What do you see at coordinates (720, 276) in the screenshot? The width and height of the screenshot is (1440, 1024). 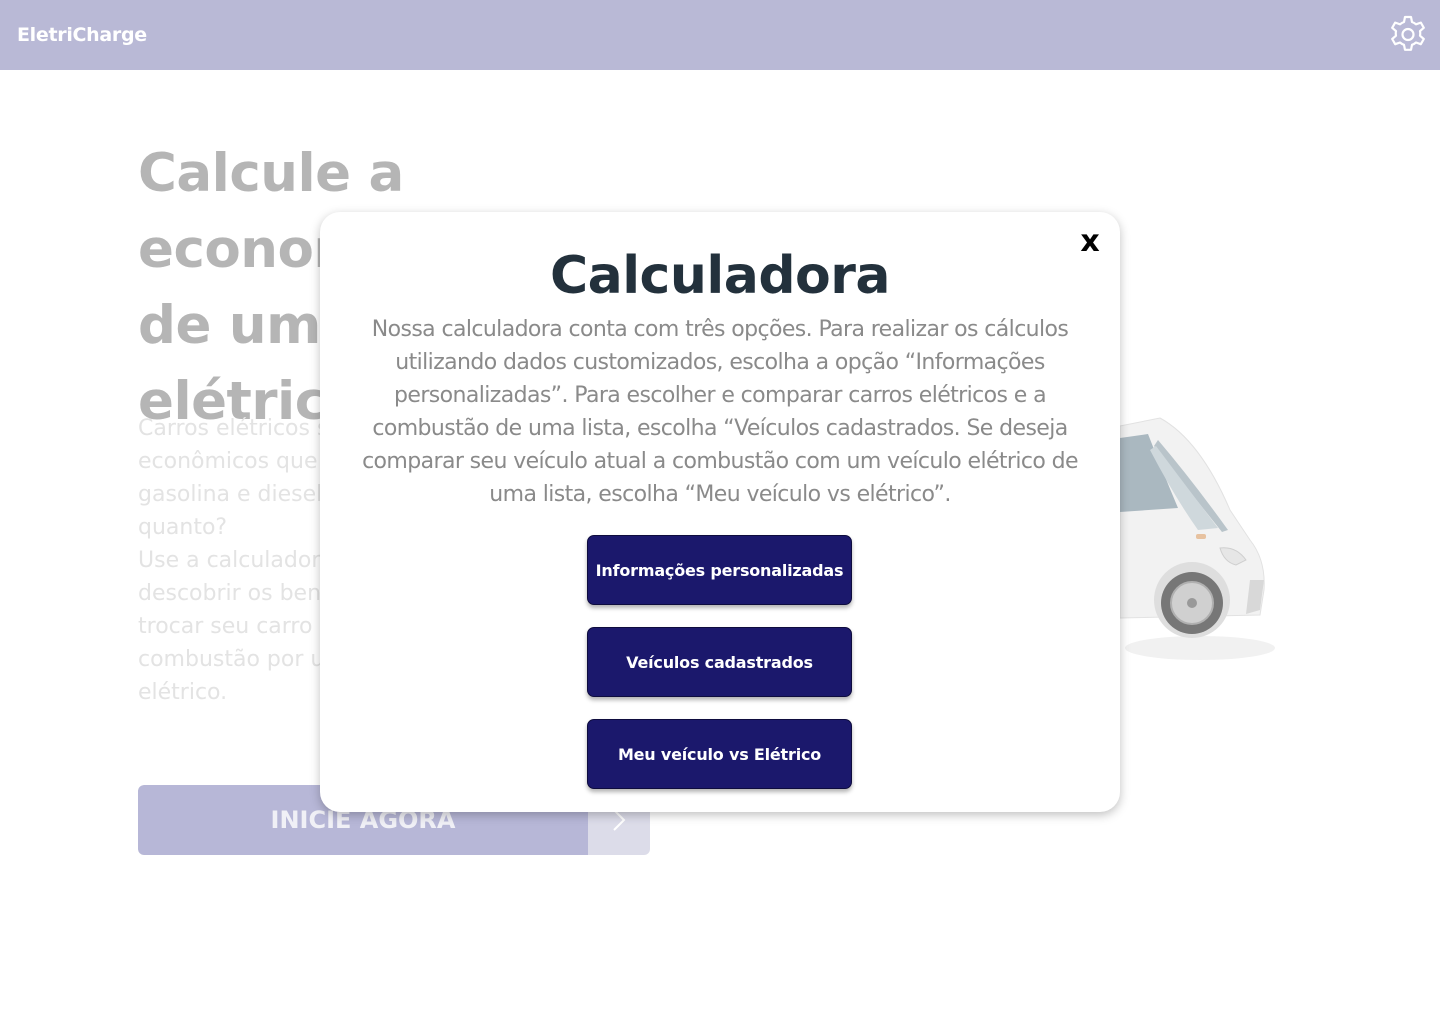 I see `modal-title: Calculadora` at bounding box center [720, 276].